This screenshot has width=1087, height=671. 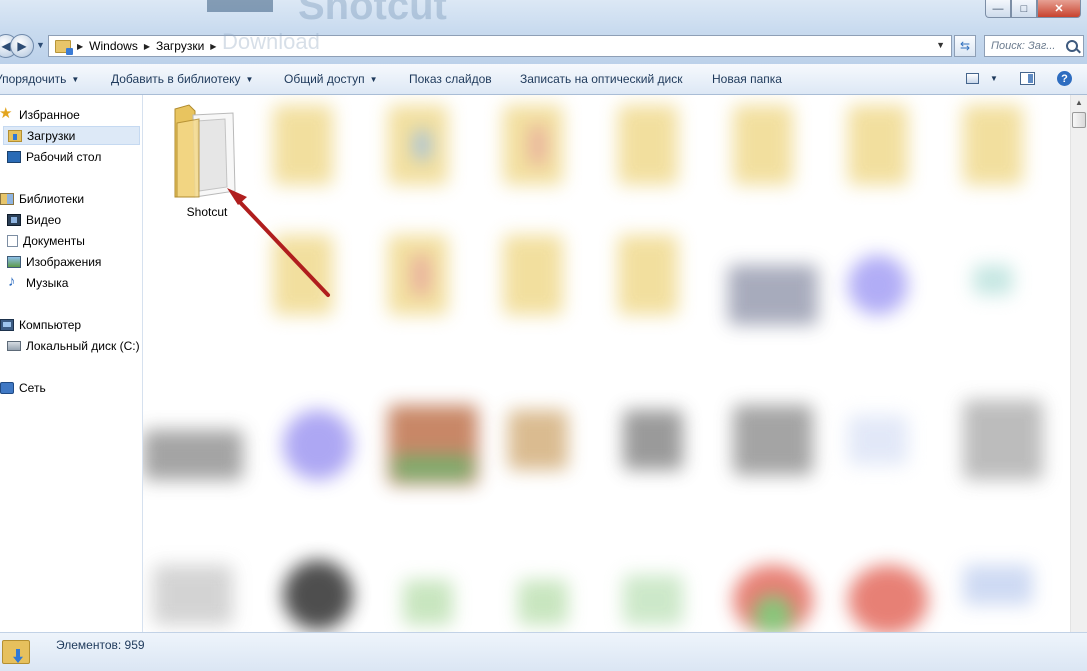 What do you see at coordinates (372, 14) in the screenshot?
I see `background-heading: Shotcut` at bounding box center [372, 14].